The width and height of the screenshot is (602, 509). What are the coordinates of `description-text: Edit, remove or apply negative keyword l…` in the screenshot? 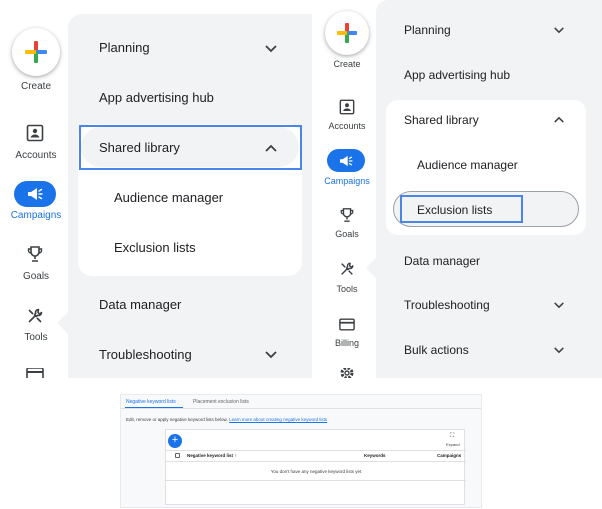 It's located at (177, 419).